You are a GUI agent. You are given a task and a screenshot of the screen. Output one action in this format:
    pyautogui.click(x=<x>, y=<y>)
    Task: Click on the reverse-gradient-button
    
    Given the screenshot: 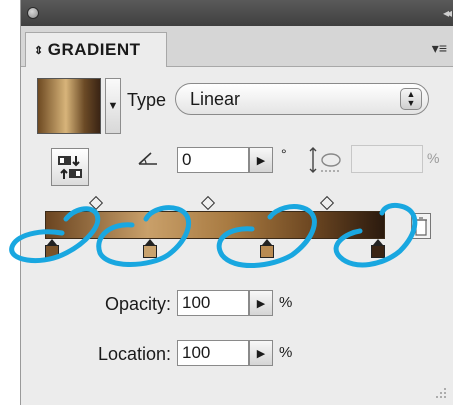 What is the action you would take?
    pyautogui.click(x=70, y=167)
    